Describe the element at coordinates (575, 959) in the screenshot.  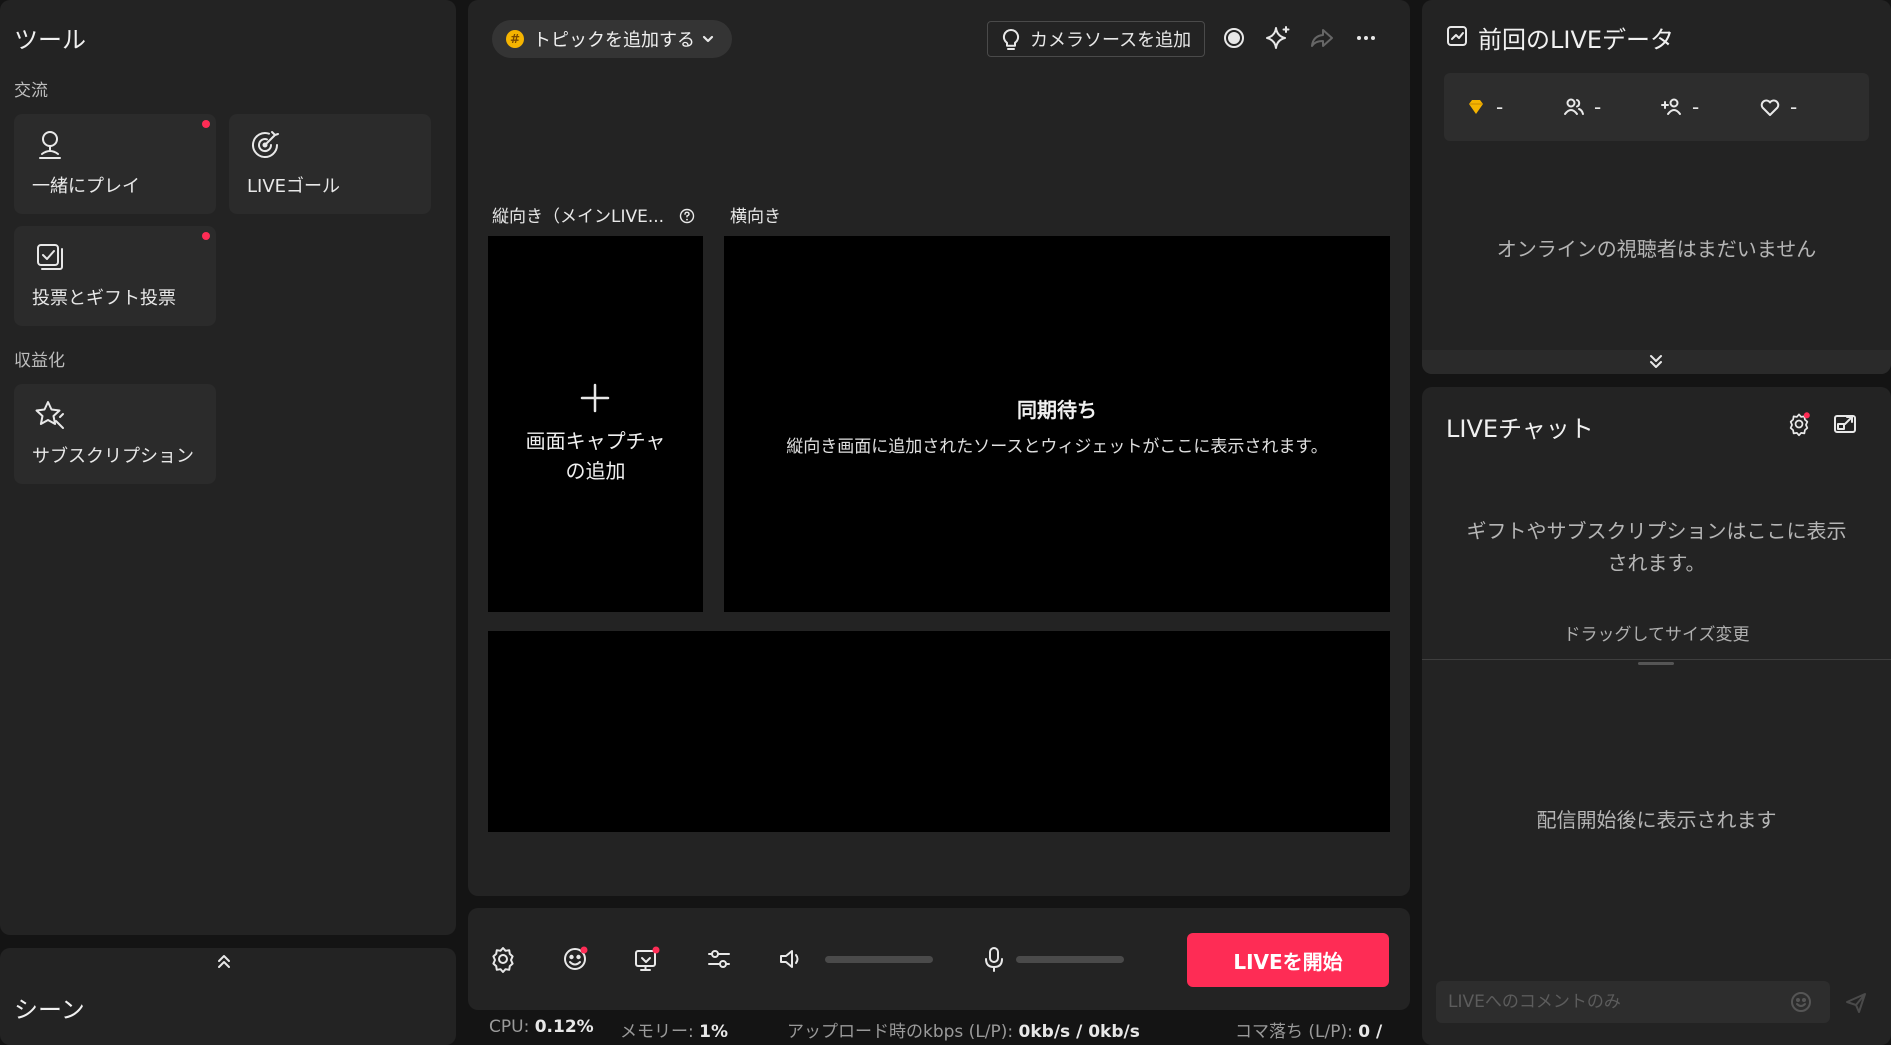
I see `effects-face-icon` at that location.